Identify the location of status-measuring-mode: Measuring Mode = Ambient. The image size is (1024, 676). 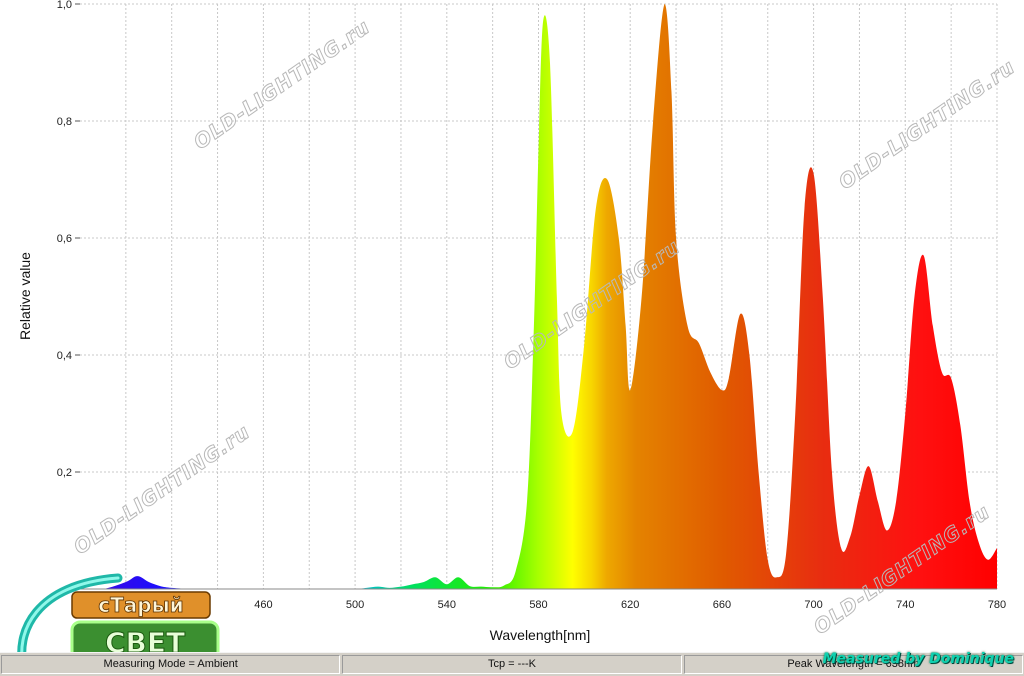
(171, 664).